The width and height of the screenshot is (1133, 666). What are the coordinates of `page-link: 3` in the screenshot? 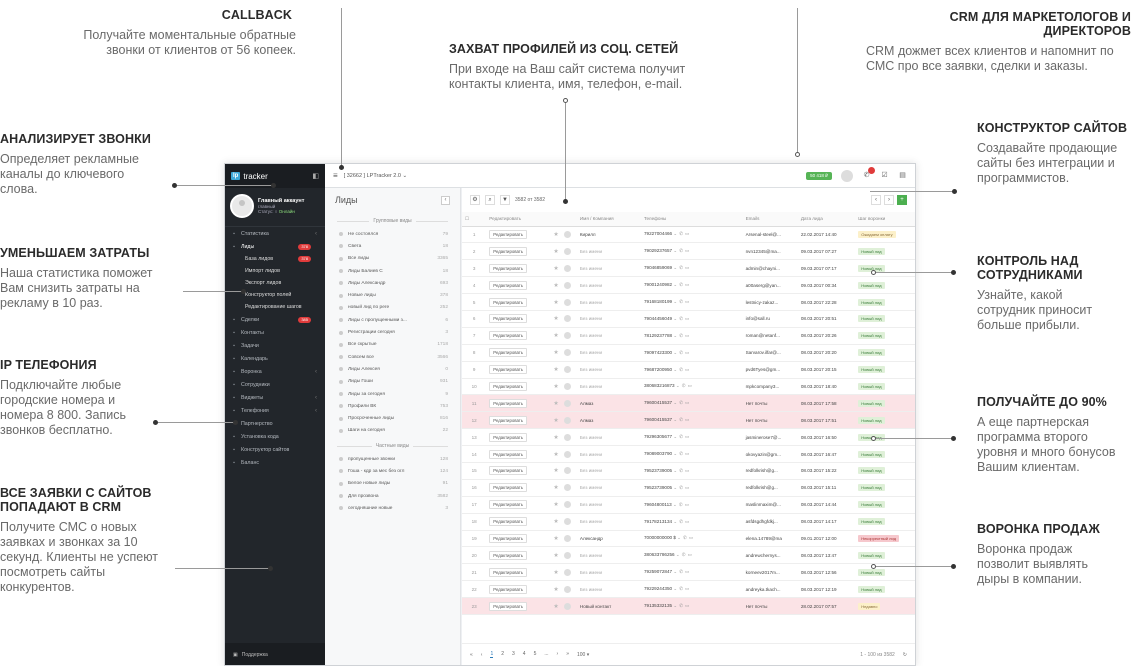 It's located at (513, 654).